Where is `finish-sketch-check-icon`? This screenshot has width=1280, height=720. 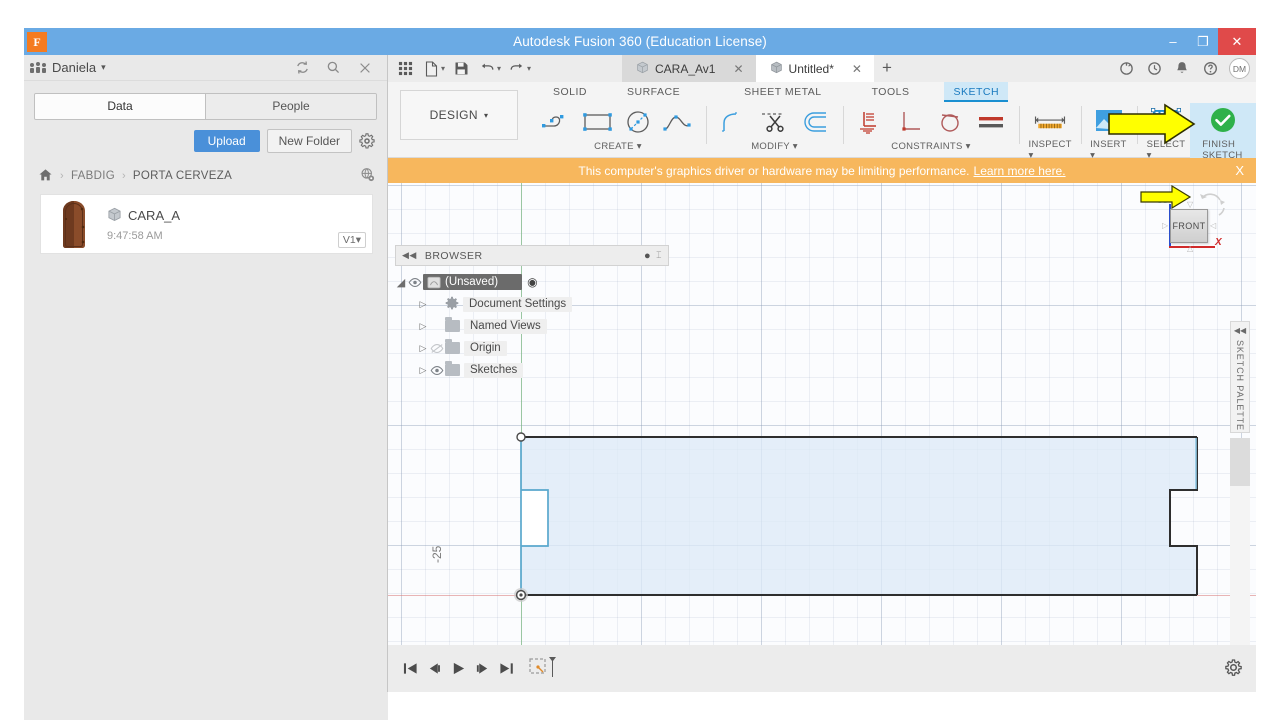
finish-sketch-check-icon is located at coordinates (1223, 121).